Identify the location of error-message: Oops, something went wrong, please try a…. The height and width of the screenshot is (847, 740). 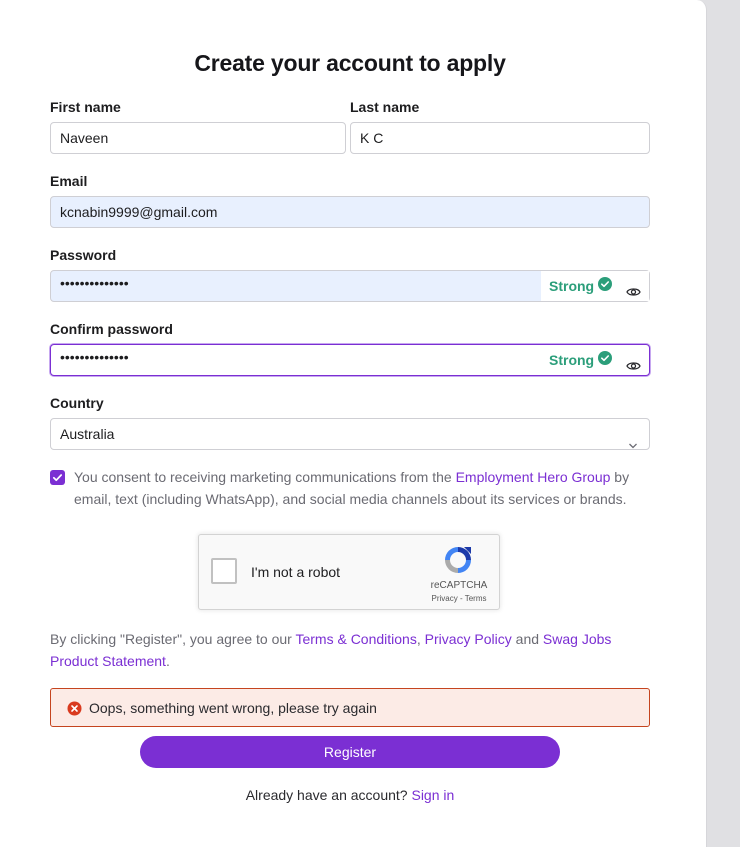
(233, 708).